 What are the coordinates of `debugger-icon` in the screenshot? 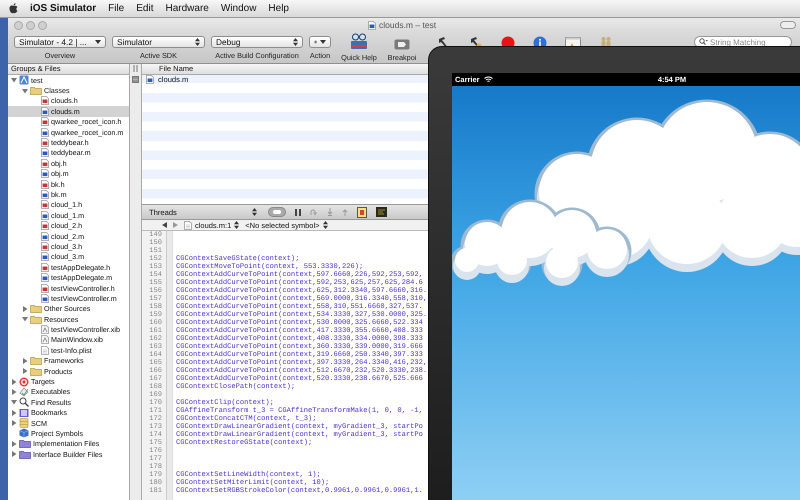 It's located at (362, 212).